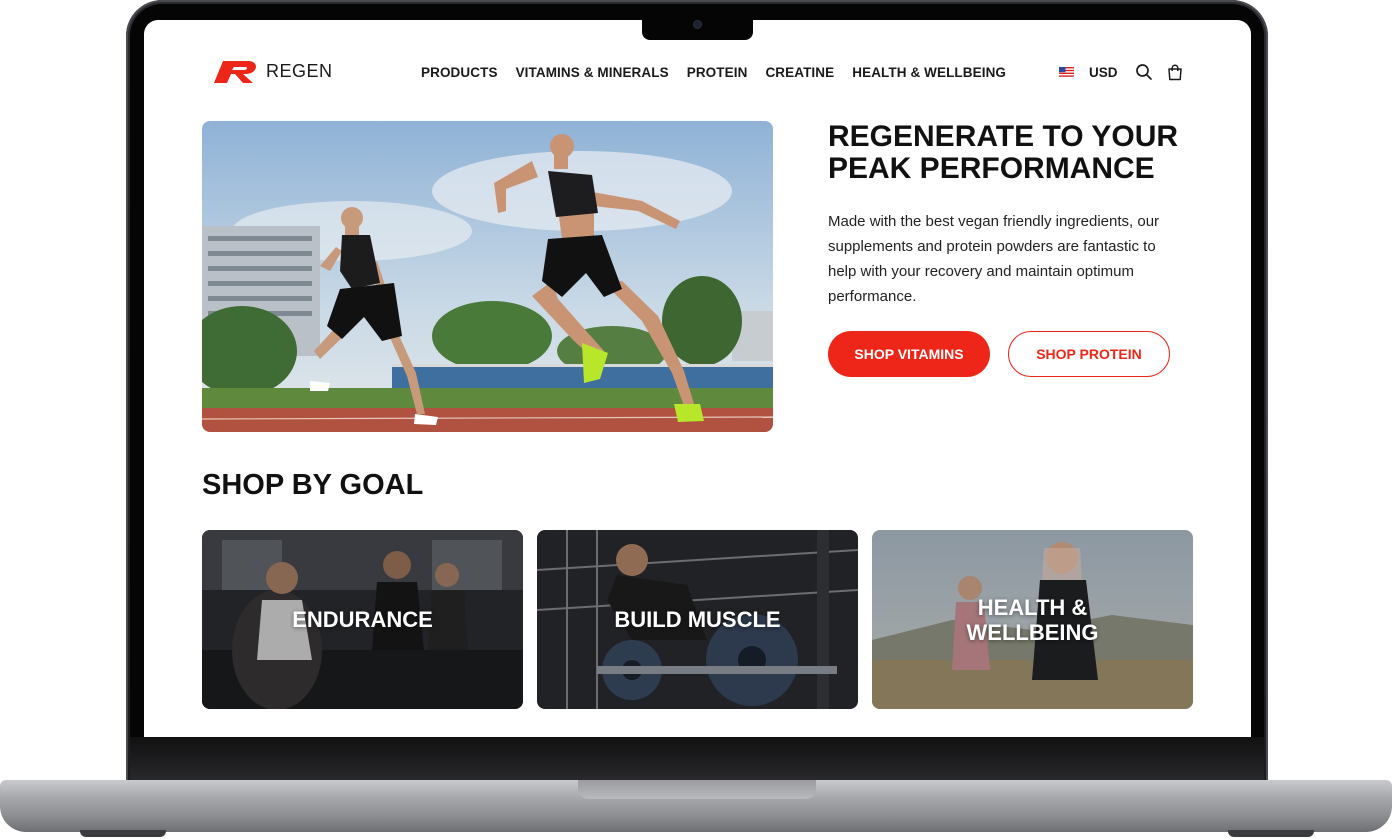 The height and width of the screenshot is (839, 1392). Describe the element at coordinates (1103, 72) in the screenshot. I see `currency-selector: USD` at that location.